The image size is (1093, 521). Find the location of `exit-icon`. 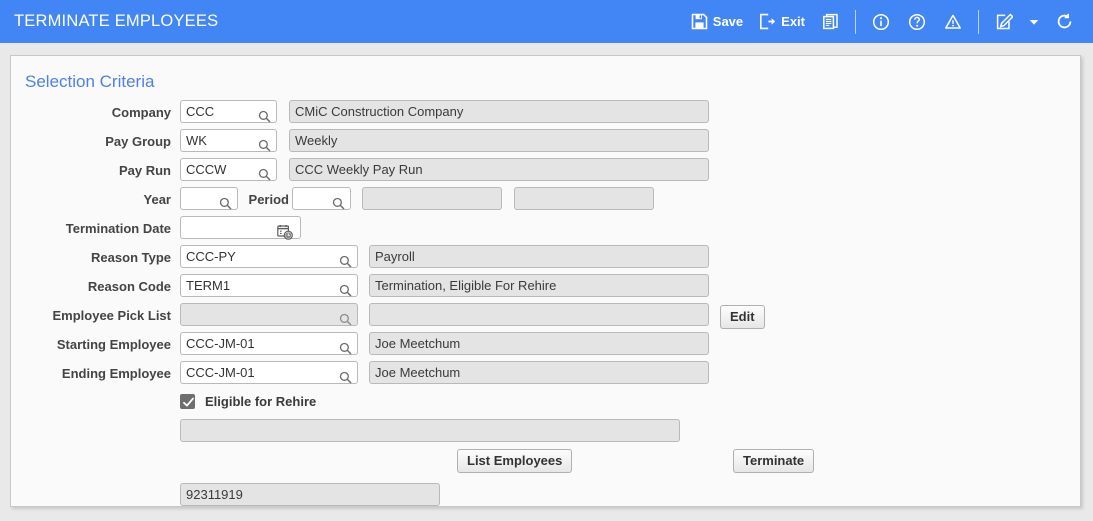

exit-icon is located at coordinates (767, 21).